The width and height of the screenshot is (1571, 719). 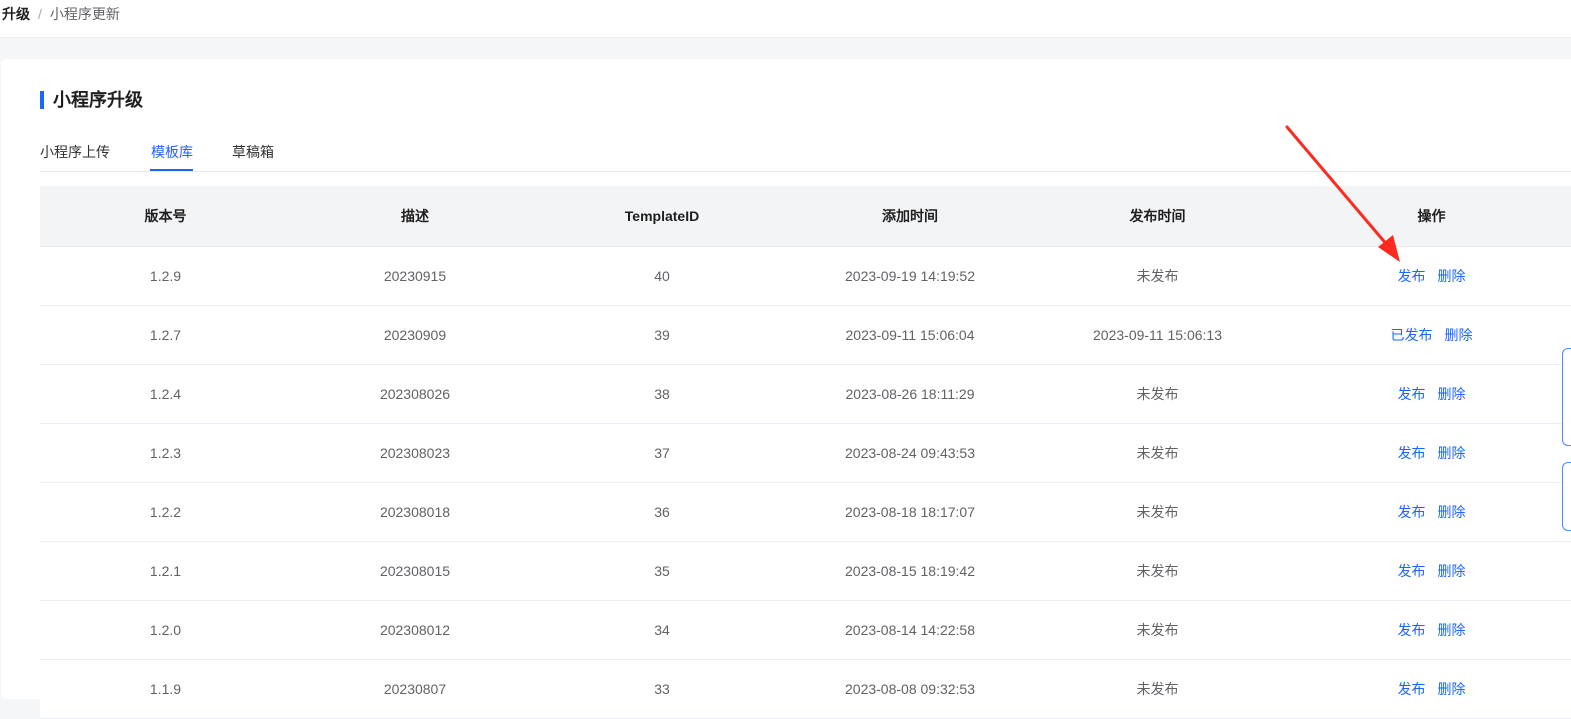 What do you see at coordinates (171, 170) in the screenshot?
I see `active-tab-indicator` at bounding box center [171, 170].